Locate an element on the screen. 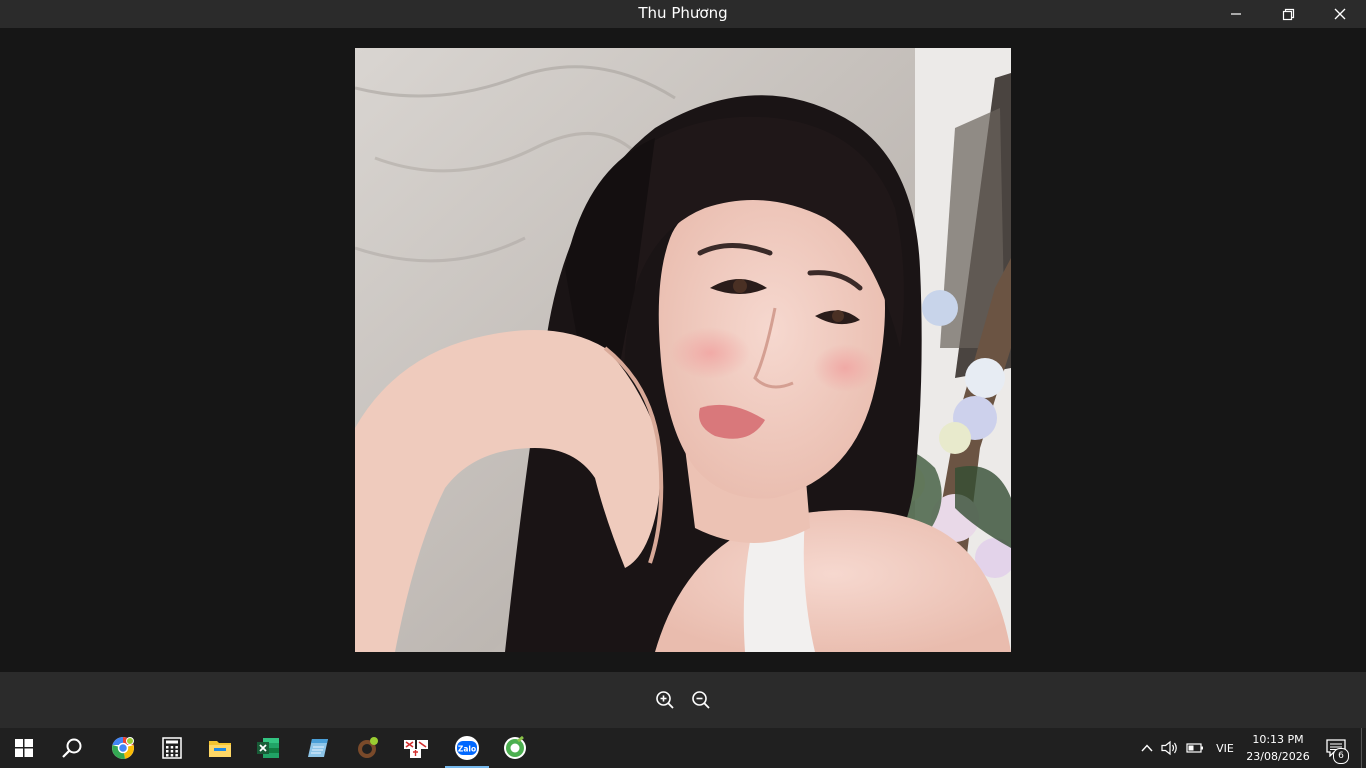 This screenshot has width=1366, height=768. minimize-icon is located at coordinates (1236, 14).